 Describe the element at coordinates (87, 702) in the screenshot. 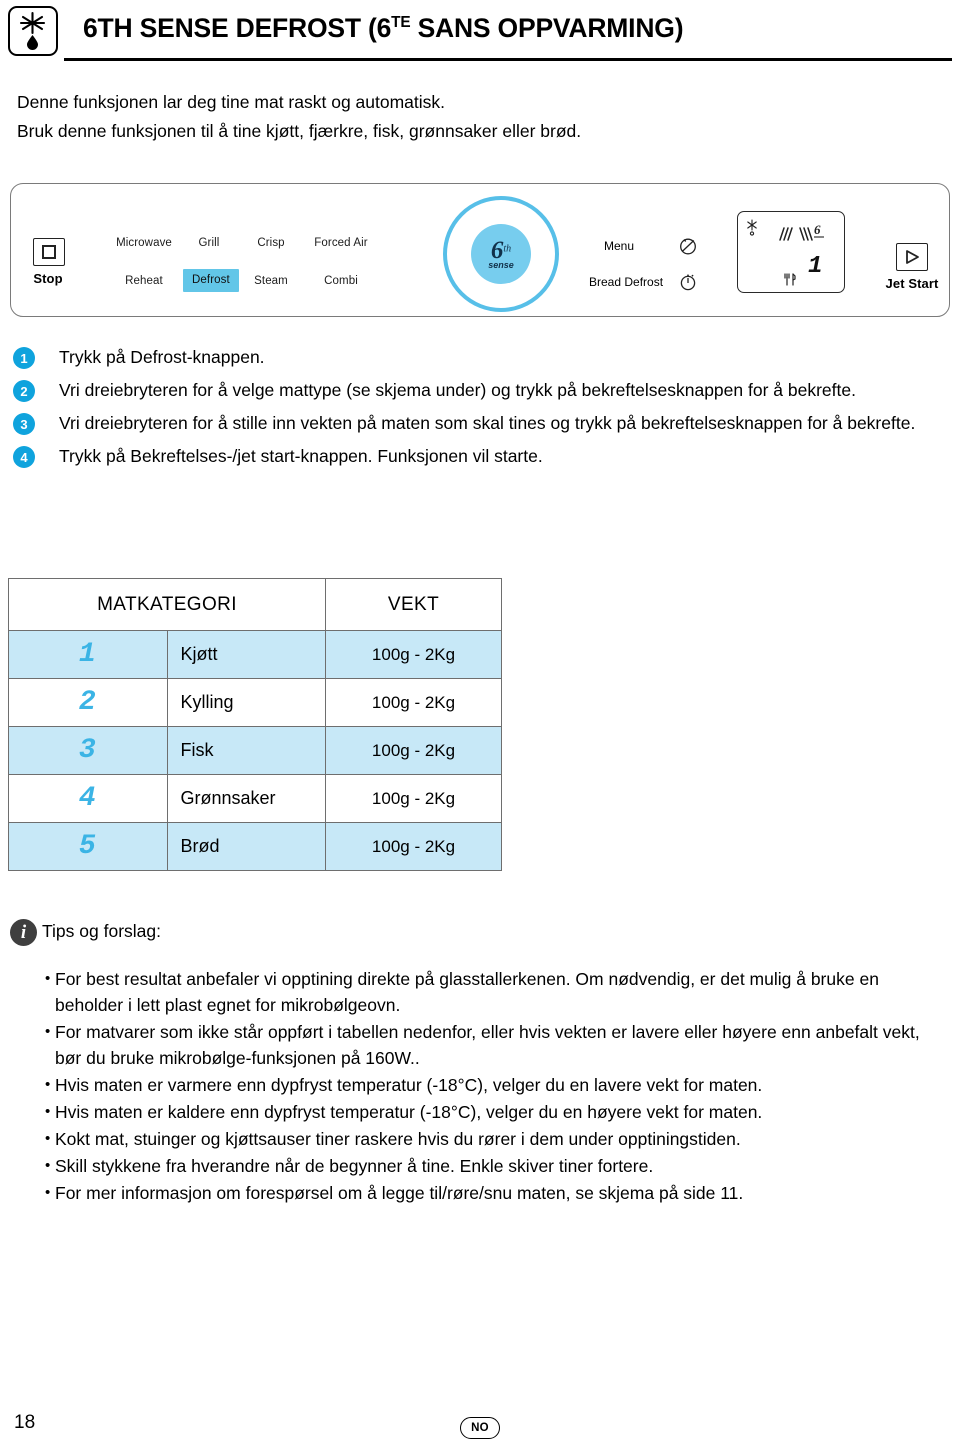

I see `segment-digit: 2` at that location.